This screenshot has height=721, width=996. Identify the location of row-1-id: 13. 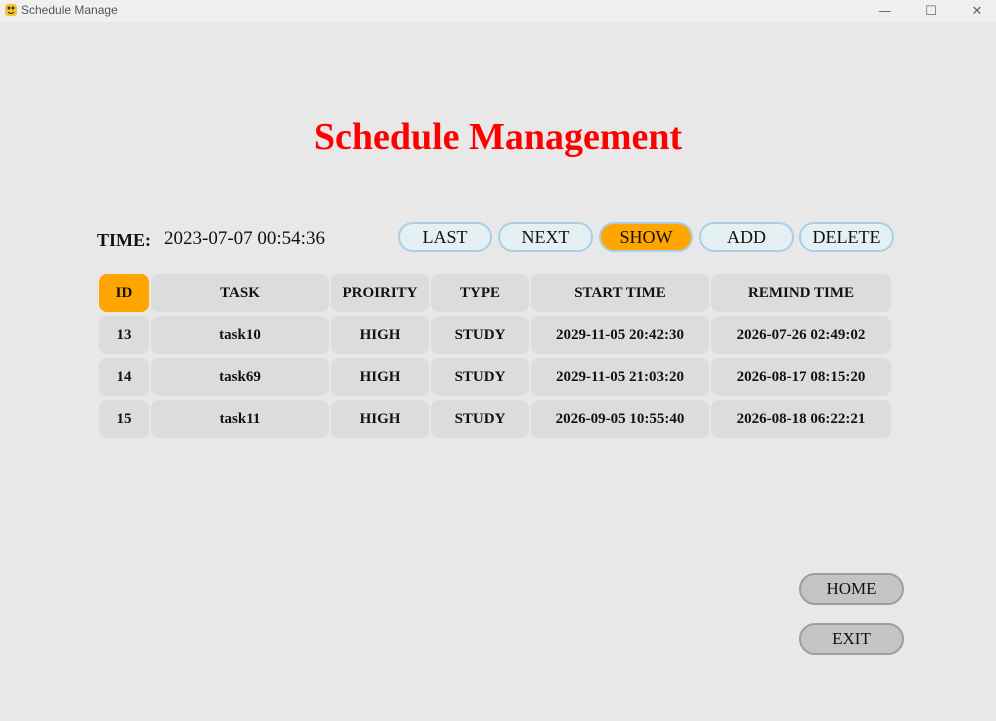
(124, 335).